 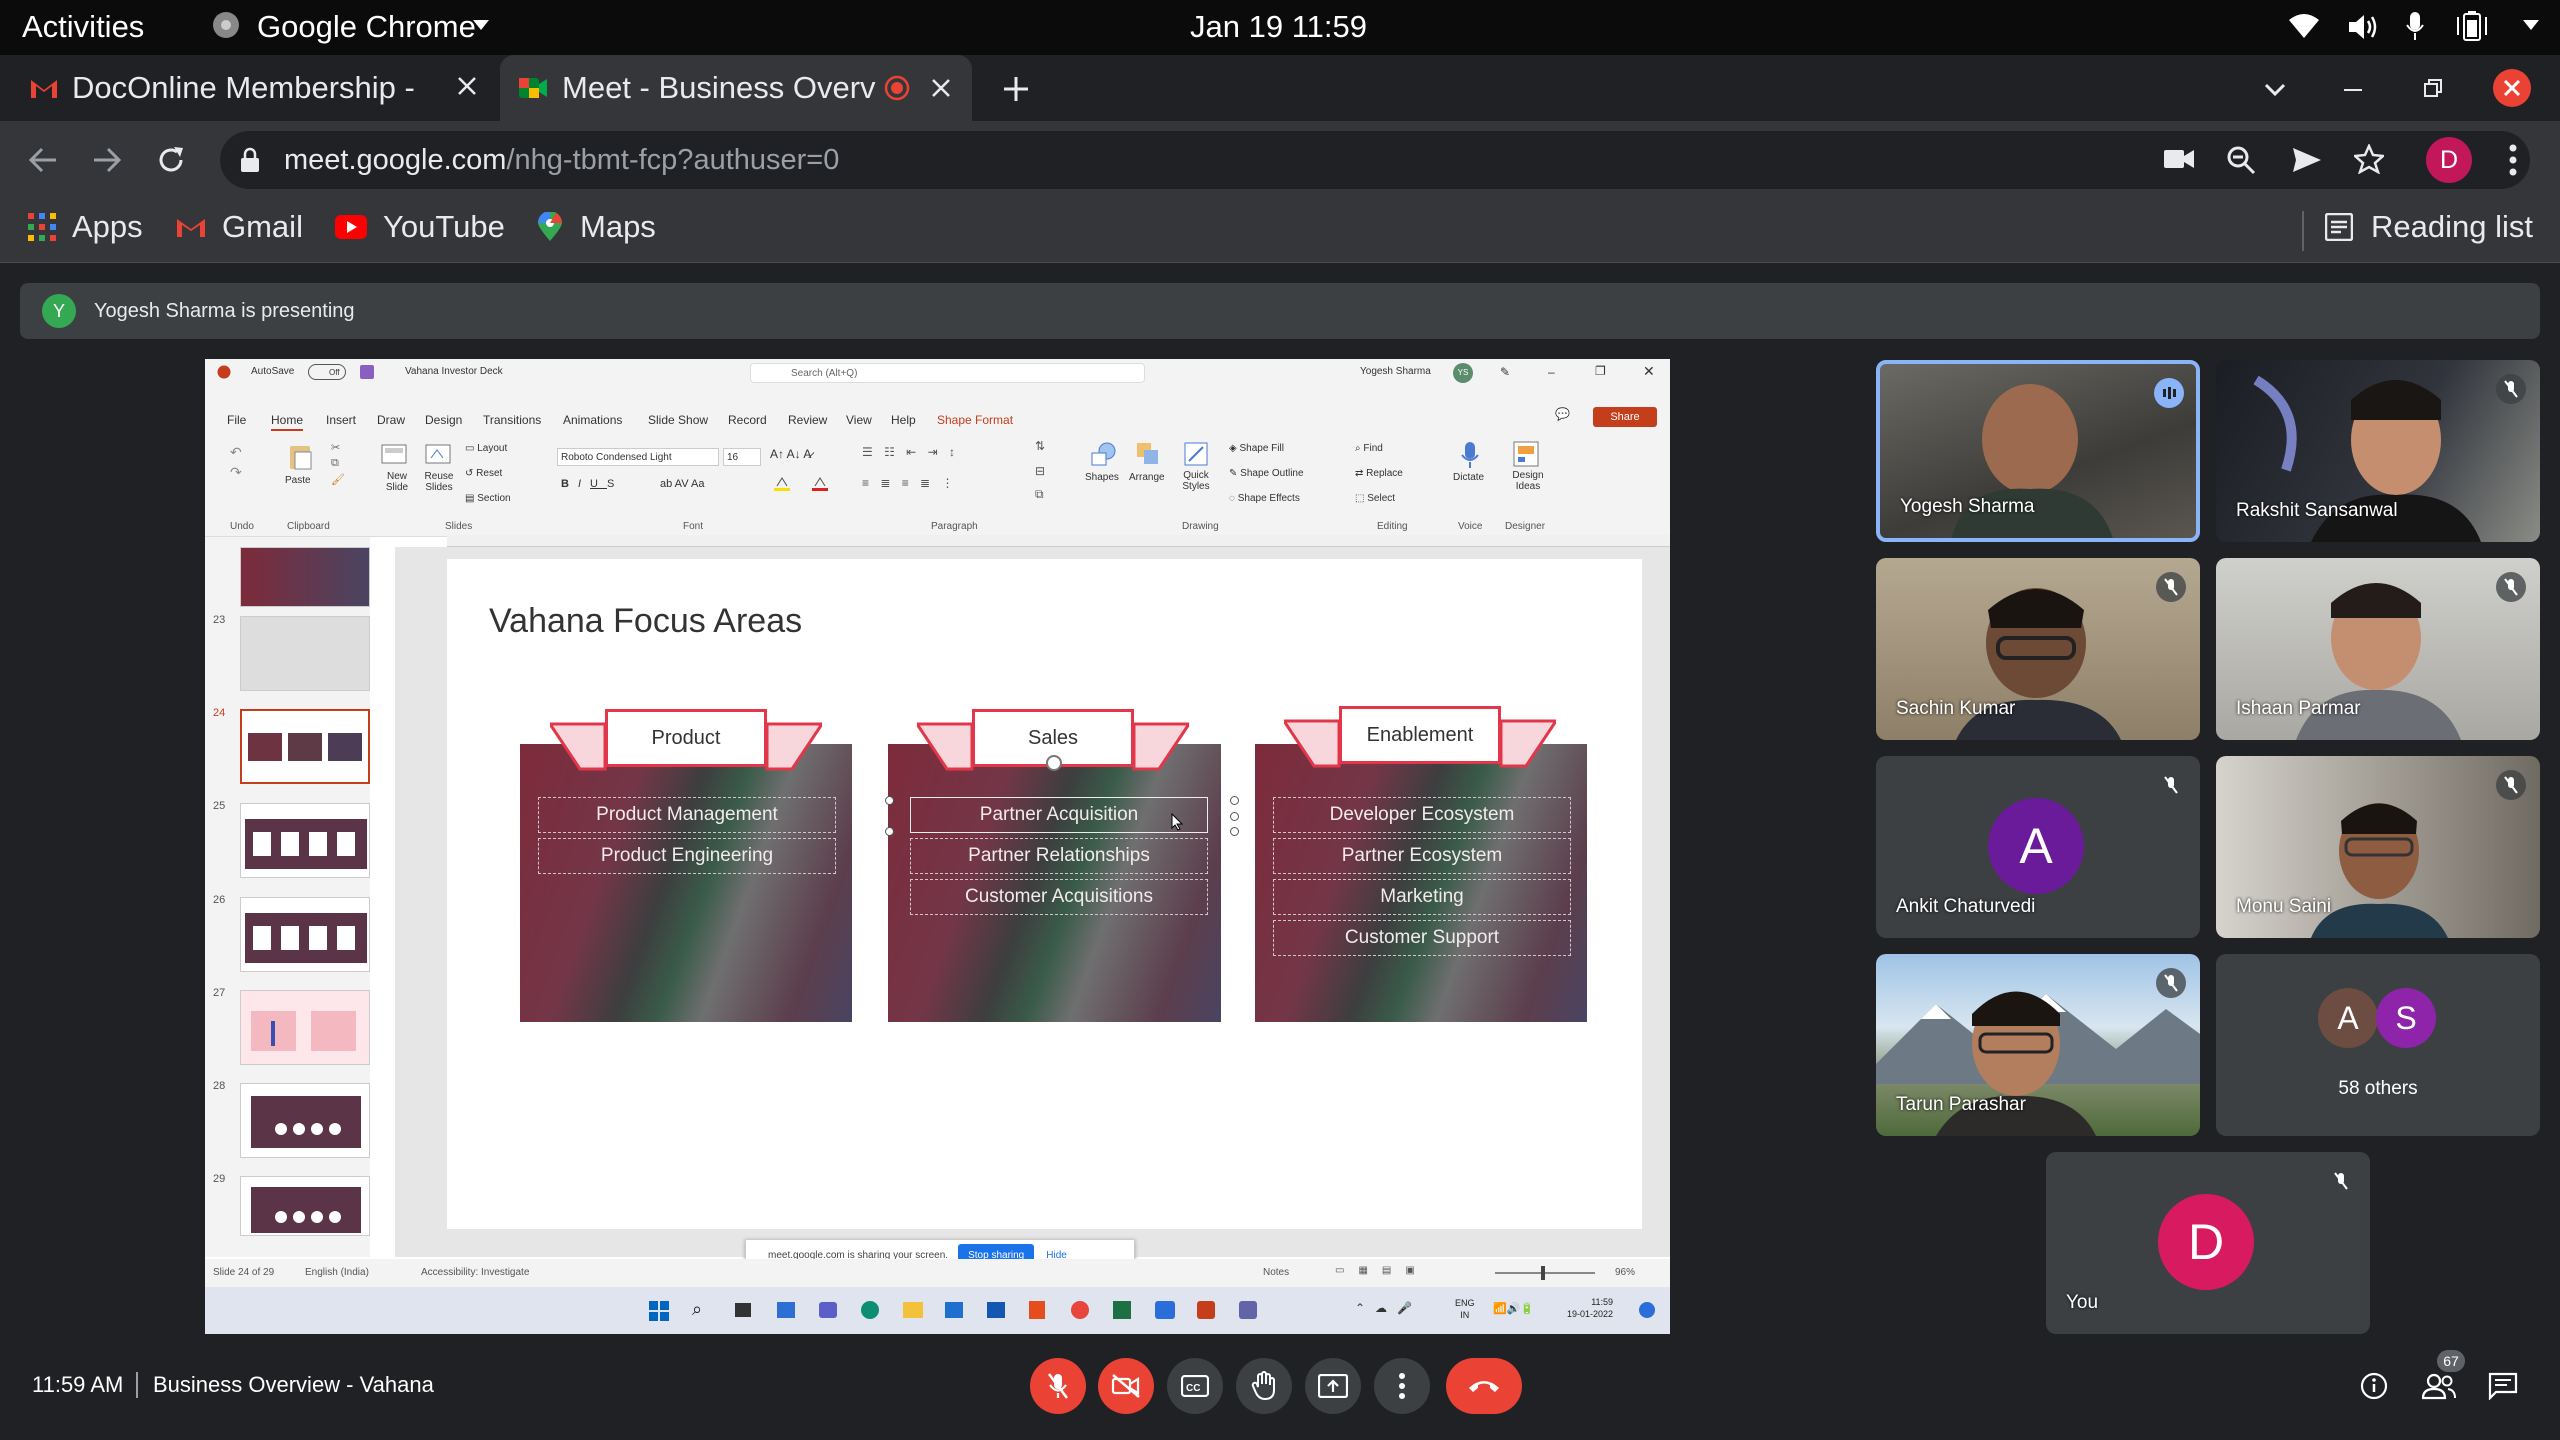 What do you see at coordinates (996, 1310) in the screenshot?
I see `mail-icon` at bounding box center [996, 1310].